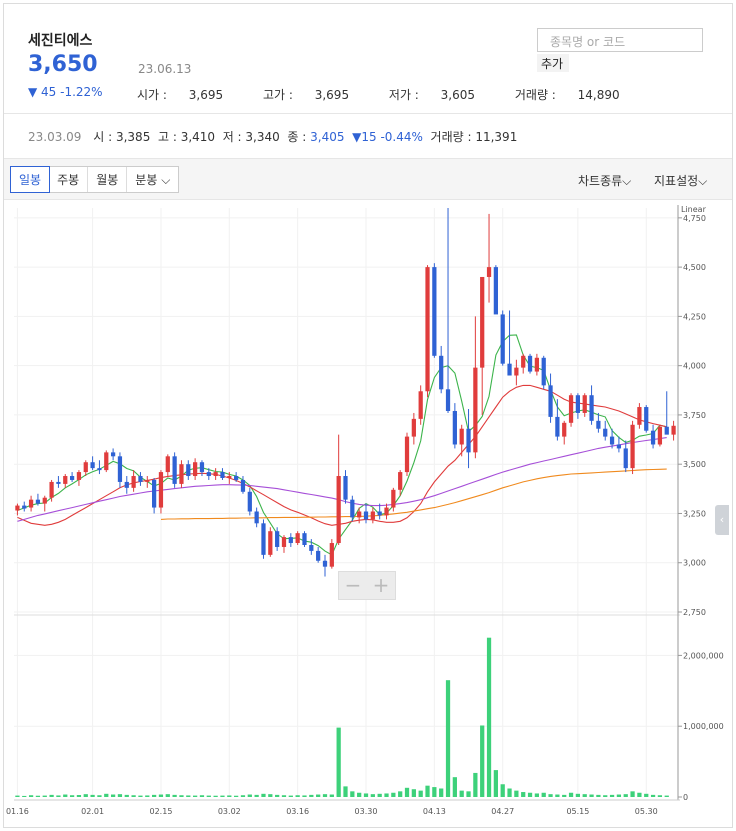  Describe the element at coordinates (299, 137) in the screenshot. I see `hover-close-label: 종 :` at that location.